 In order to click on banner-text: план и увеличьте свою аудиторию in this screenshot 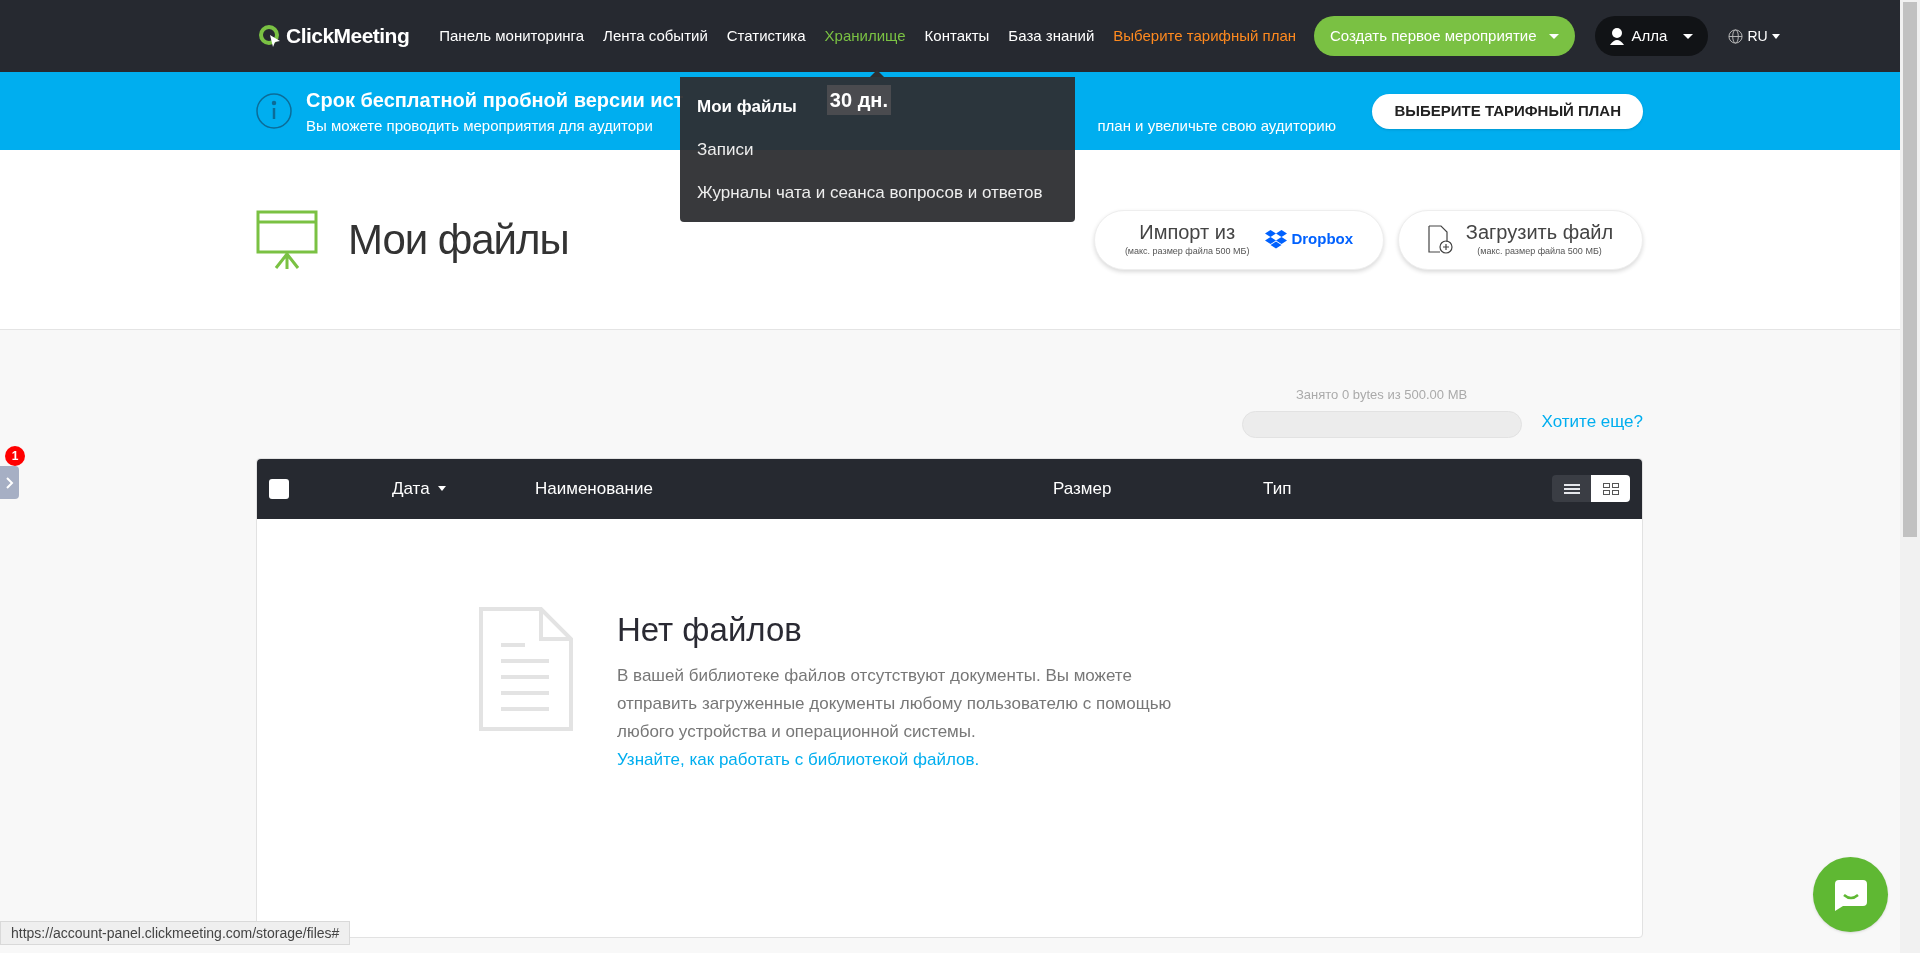, I will do `click(1216, 125)`.